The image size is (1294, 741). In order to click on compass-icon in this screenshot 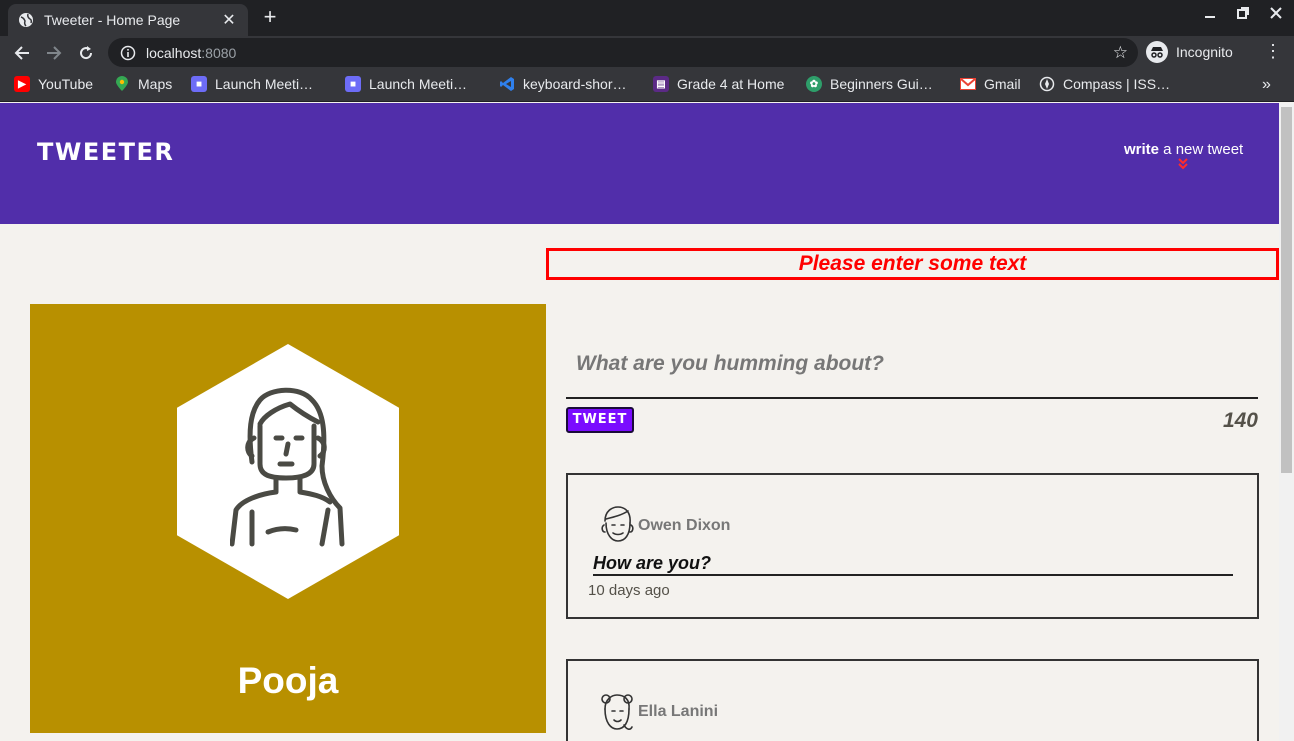, I will do `click(1047, 84)`.